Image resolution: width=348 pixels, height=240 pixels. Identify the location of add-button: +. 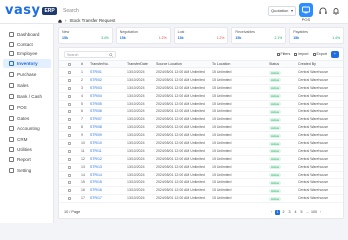
(334, 54).